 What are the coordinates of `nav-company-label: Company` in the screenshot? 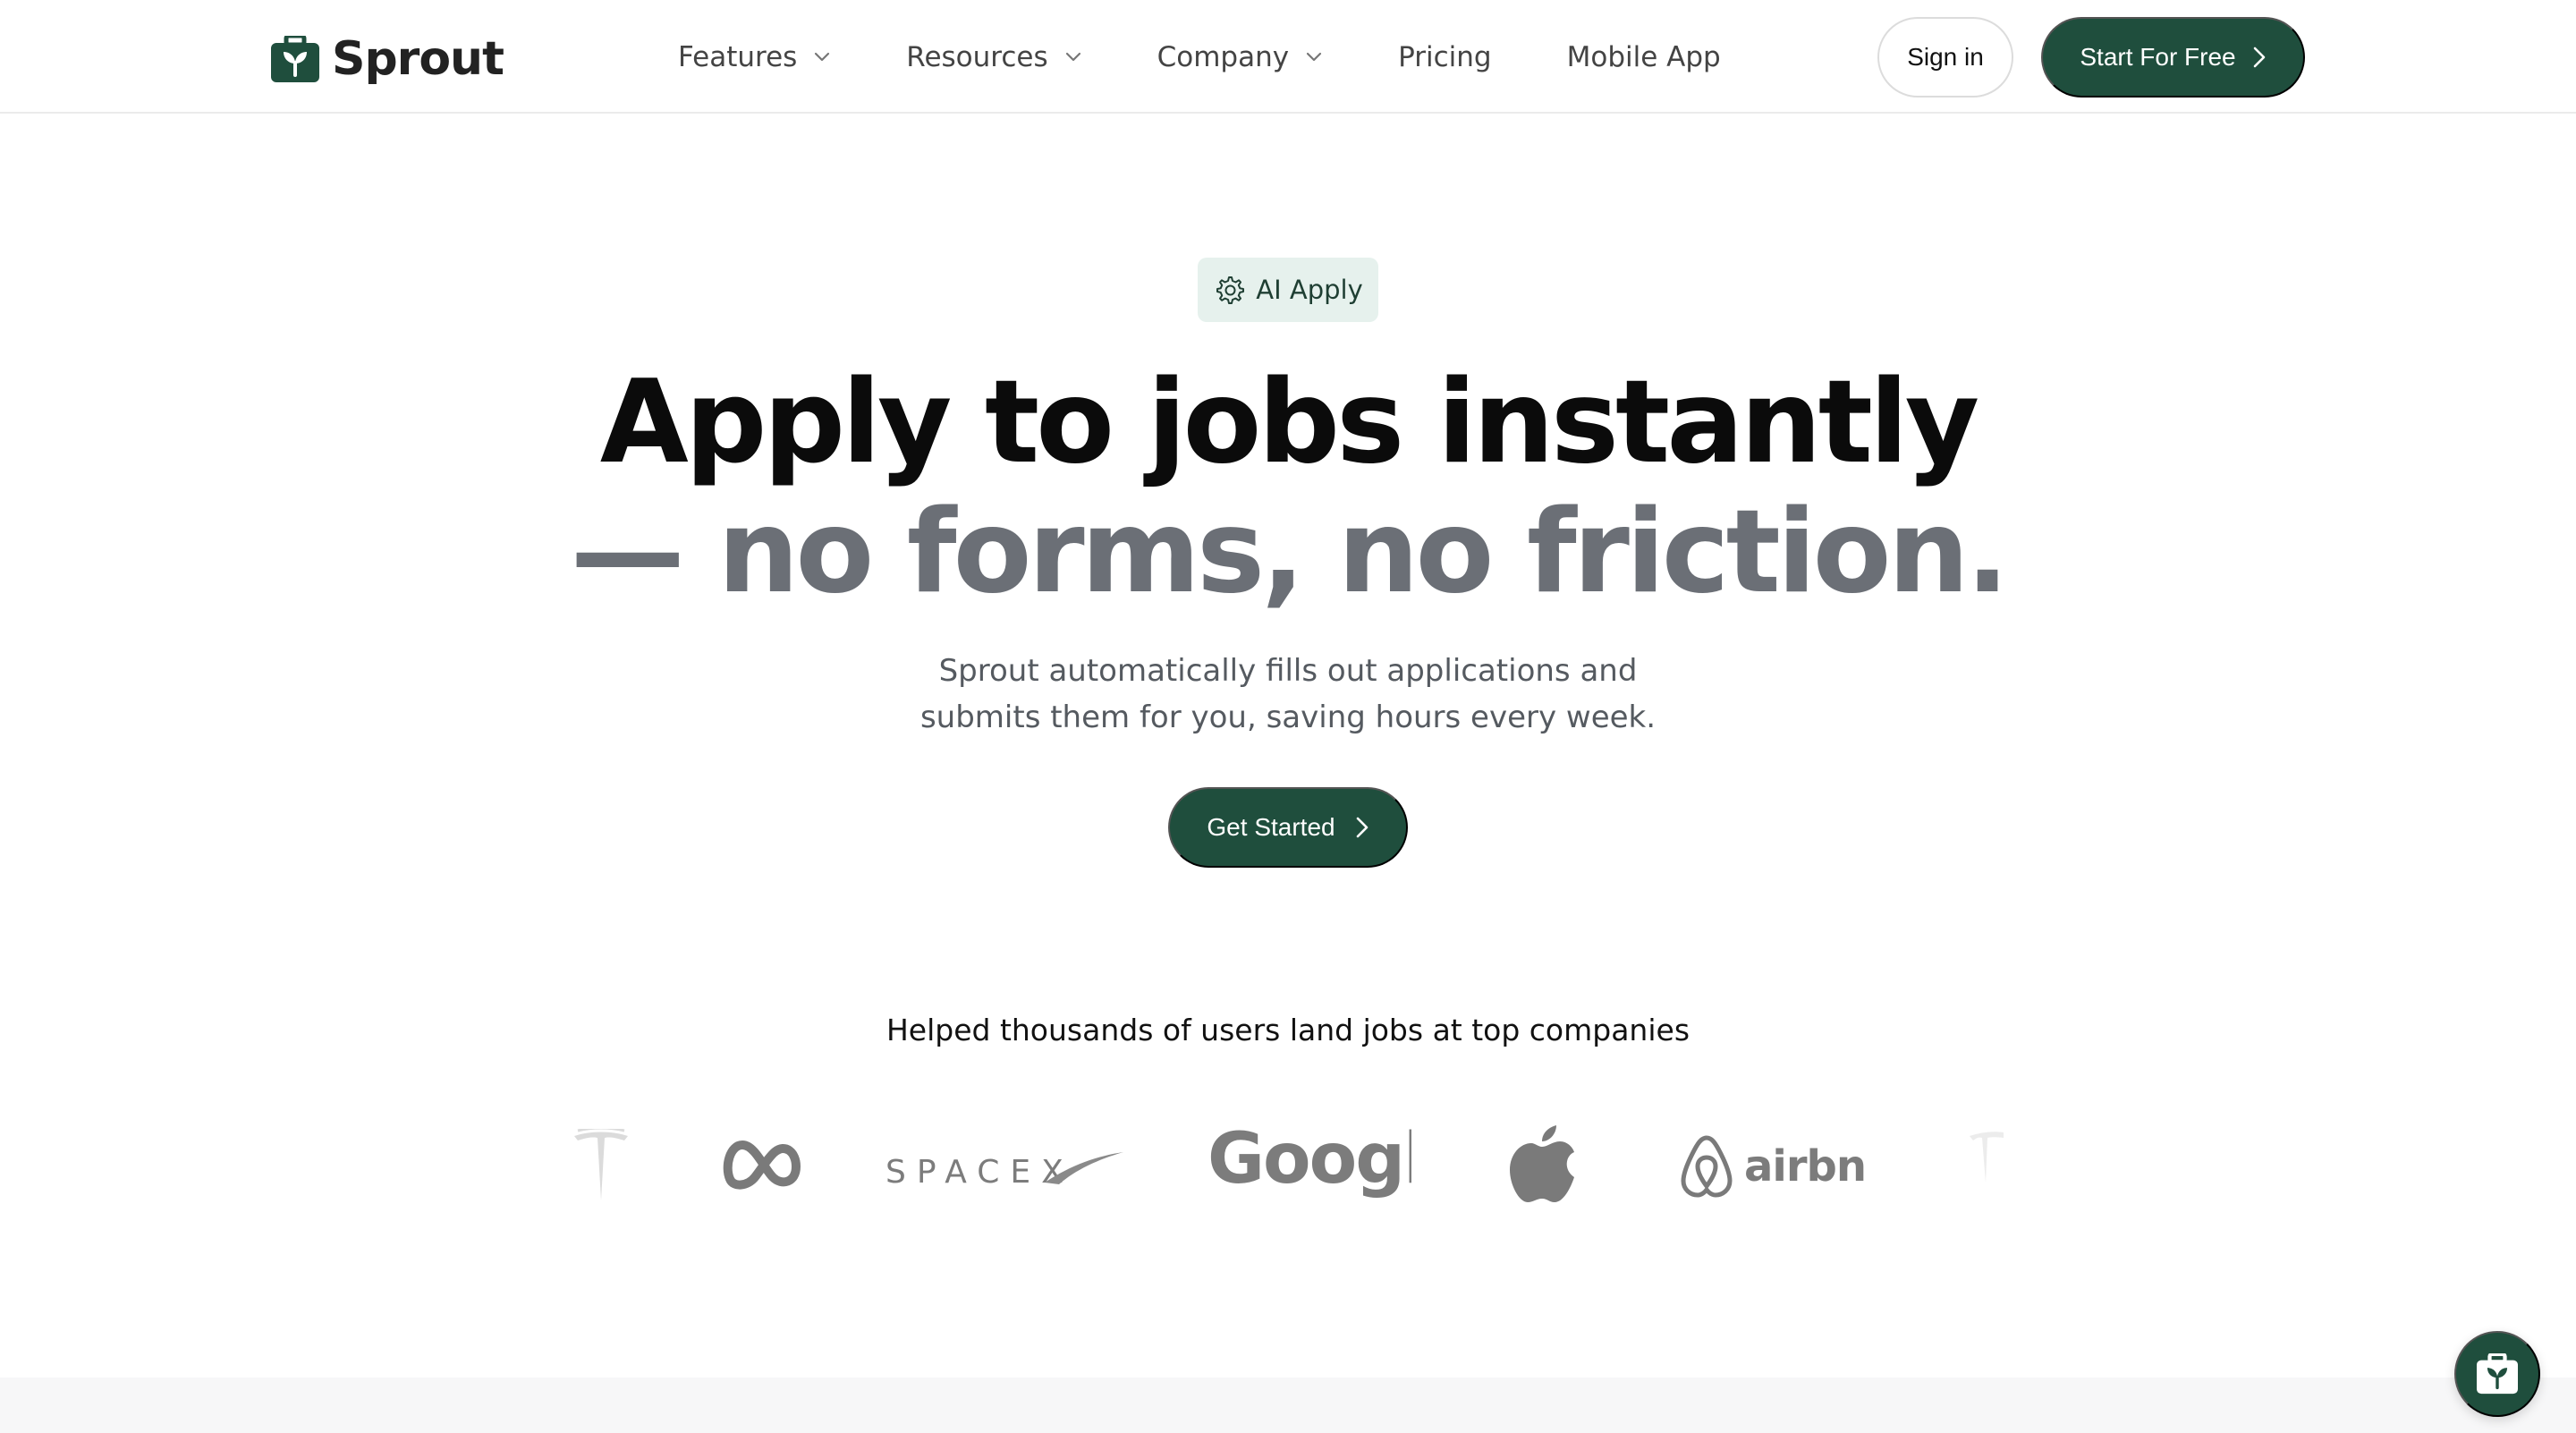 It's located at (1223, 57).